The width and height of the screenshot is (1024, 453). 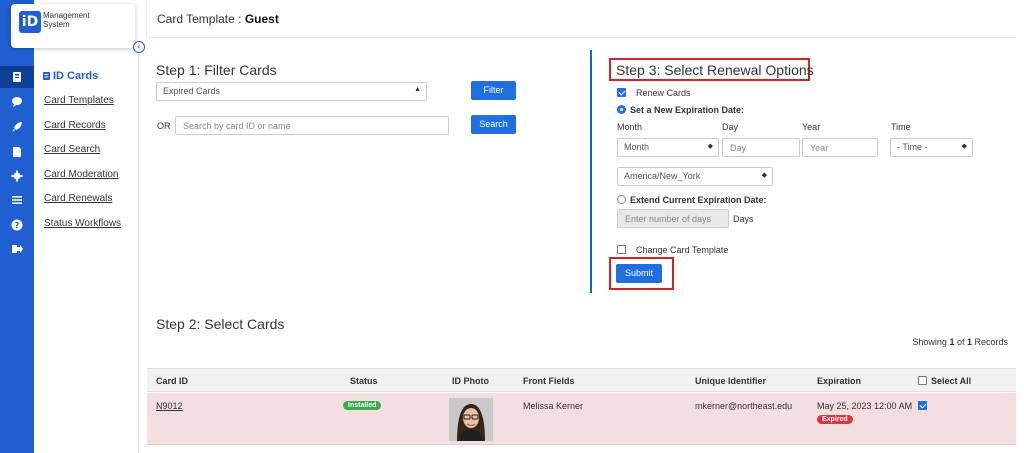 What do you see at coordinates (46, 76) in the screenshot?
I see `id-card-small-icon` at bounding box center [46, 76].